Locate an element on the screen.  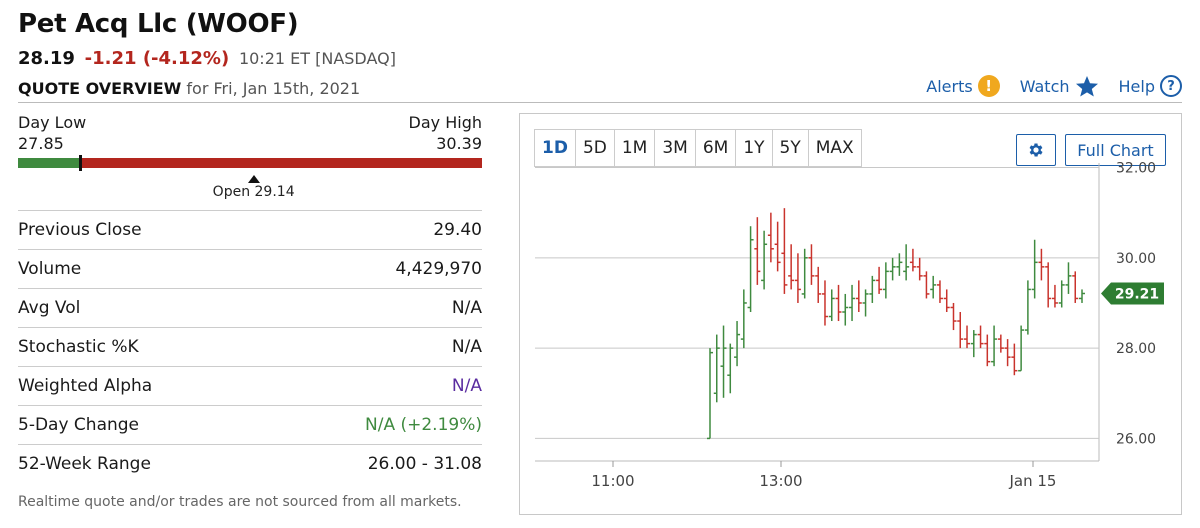
day-low-label: Day Low is located at coordinates (52, 122).